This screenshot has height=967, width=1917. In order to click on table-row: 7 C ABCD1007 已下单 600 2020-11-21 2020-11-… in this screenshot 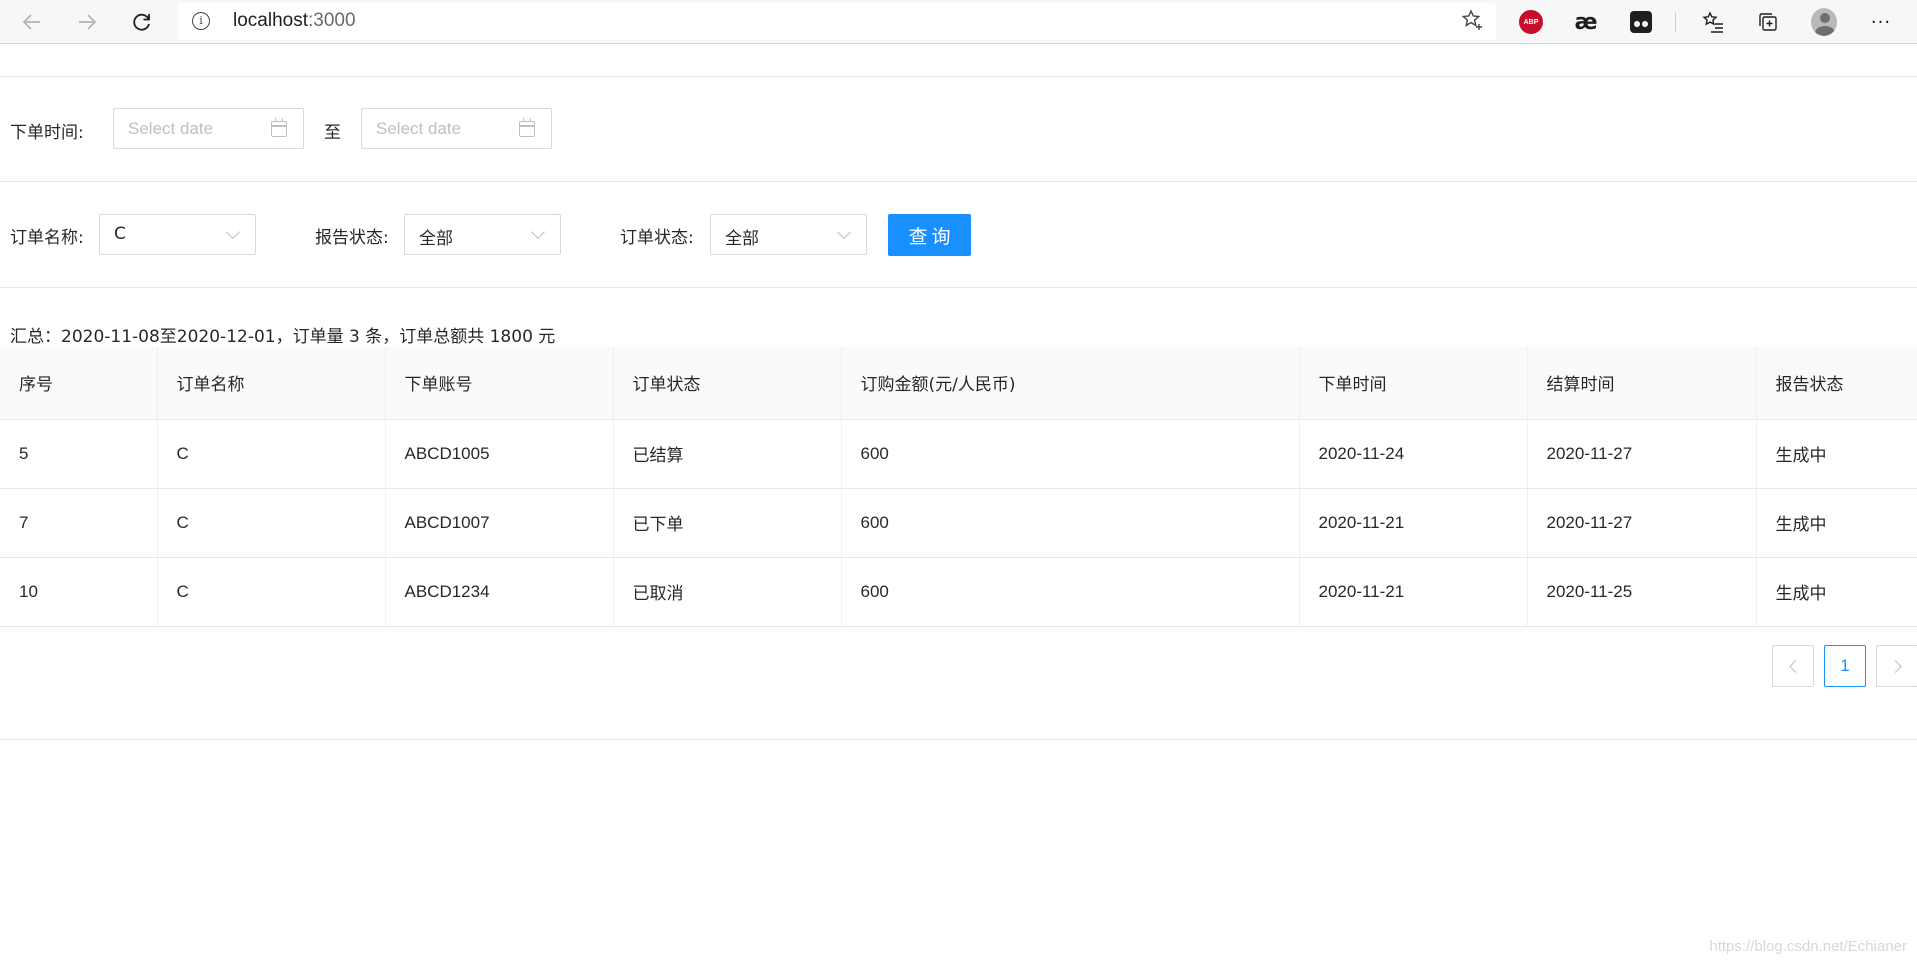, I will do `click(958, 523)`.